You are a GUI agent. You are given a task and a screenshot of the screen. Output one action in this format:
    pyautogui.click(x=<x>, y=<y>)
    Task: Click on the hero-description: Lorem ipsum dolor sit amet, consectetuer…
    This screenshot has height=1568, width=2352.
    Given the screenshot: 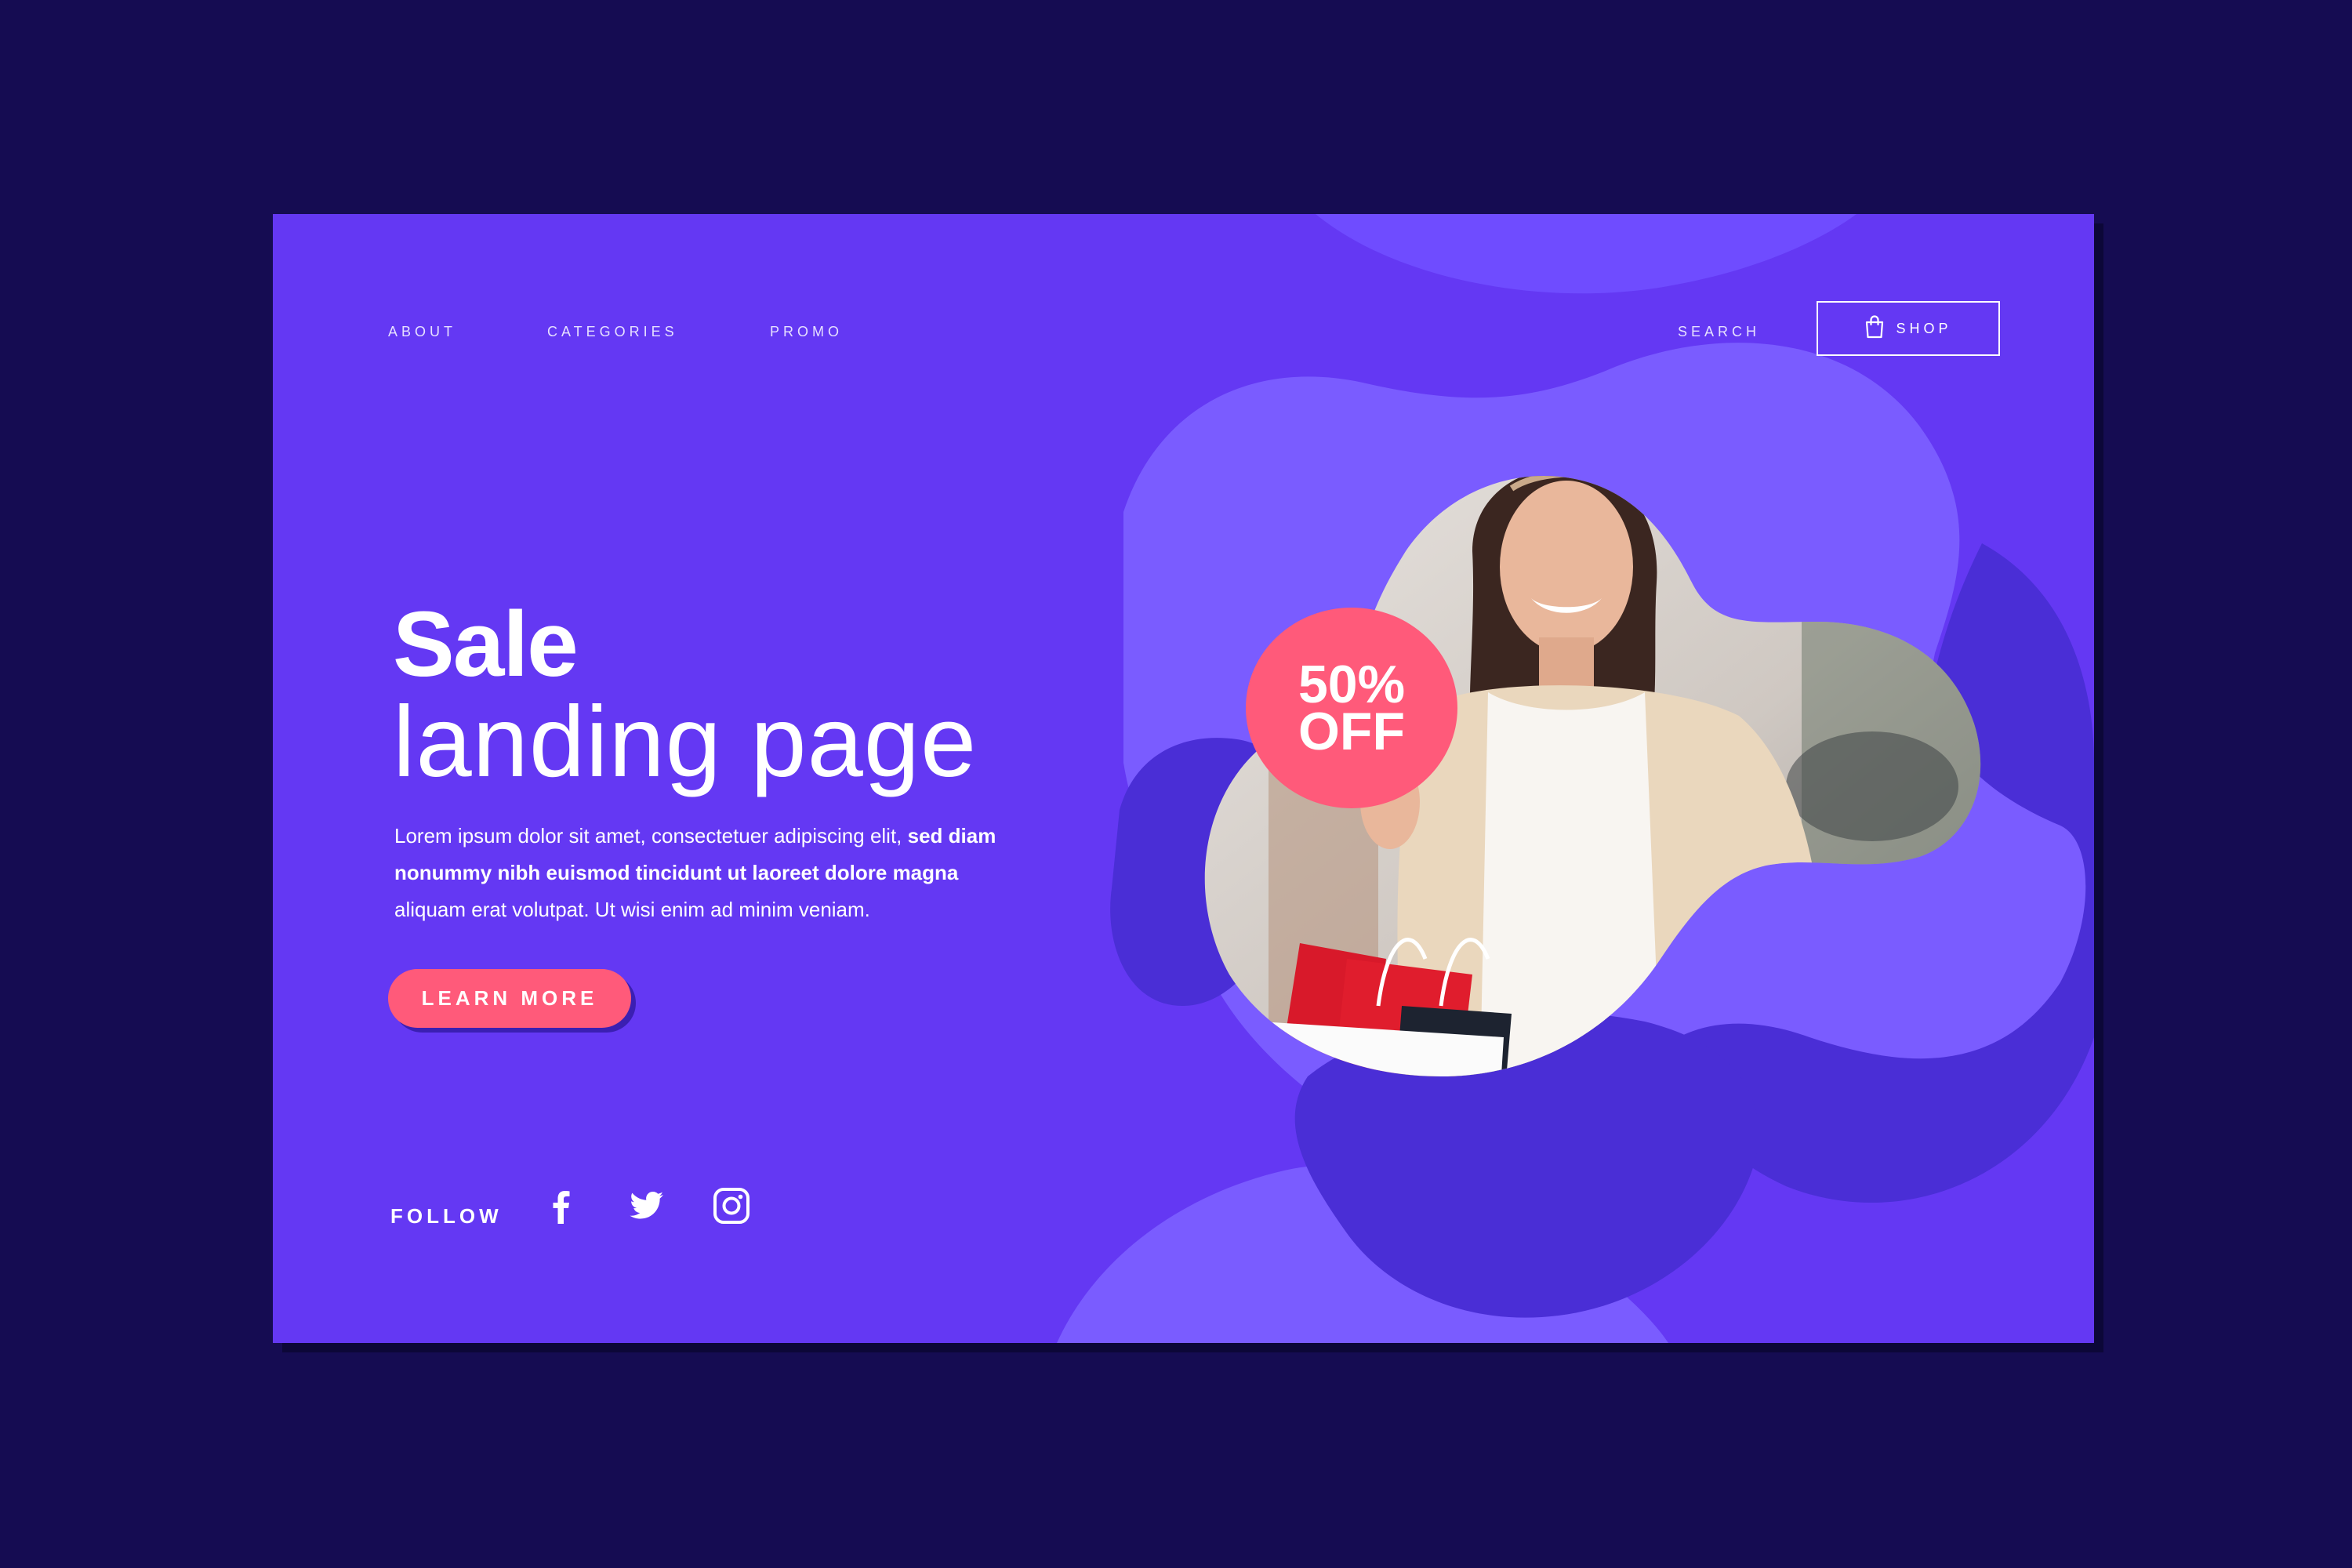 What is the action you would take?
    pyautogui.click(x=708, y=873)
    